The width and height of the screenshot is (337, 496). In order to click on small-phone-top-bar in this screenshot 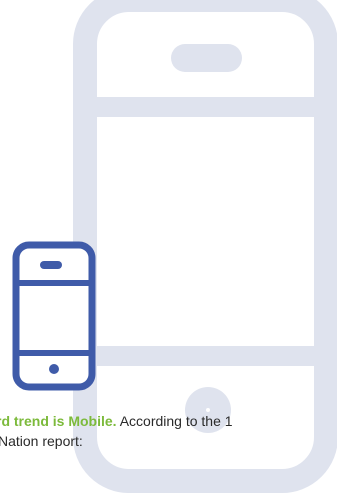, I will do `click(54, 283)`.